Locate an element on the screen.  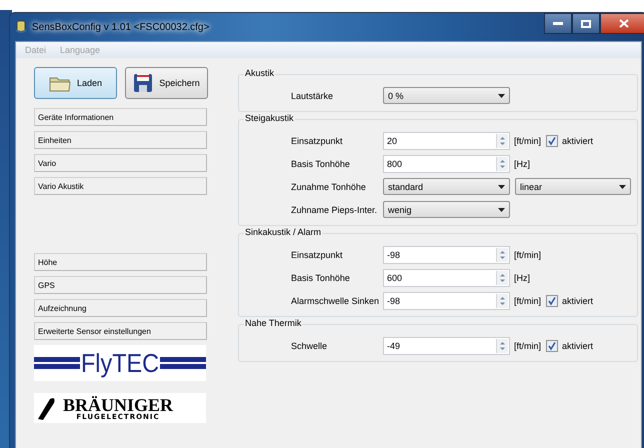
nav-button: Einheiten is located at coordinates (120, 140).